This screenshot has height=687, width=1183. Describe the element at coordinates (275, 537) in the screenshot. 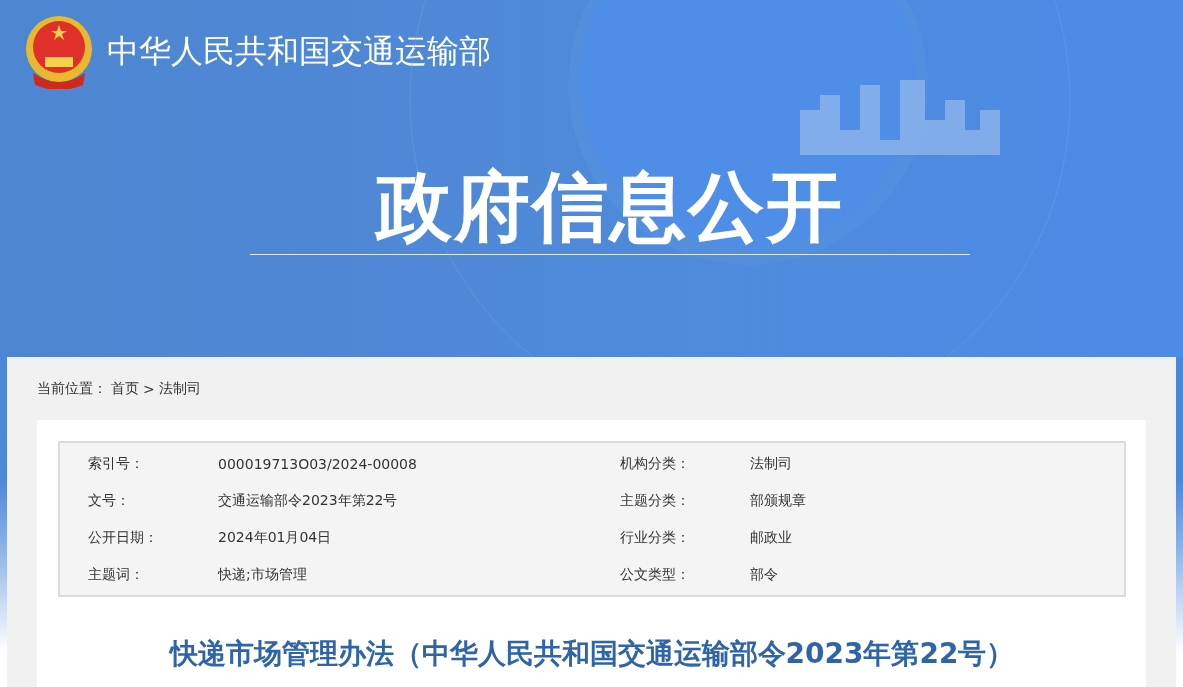

I see `info-value: 2024年01月04日` at that location.